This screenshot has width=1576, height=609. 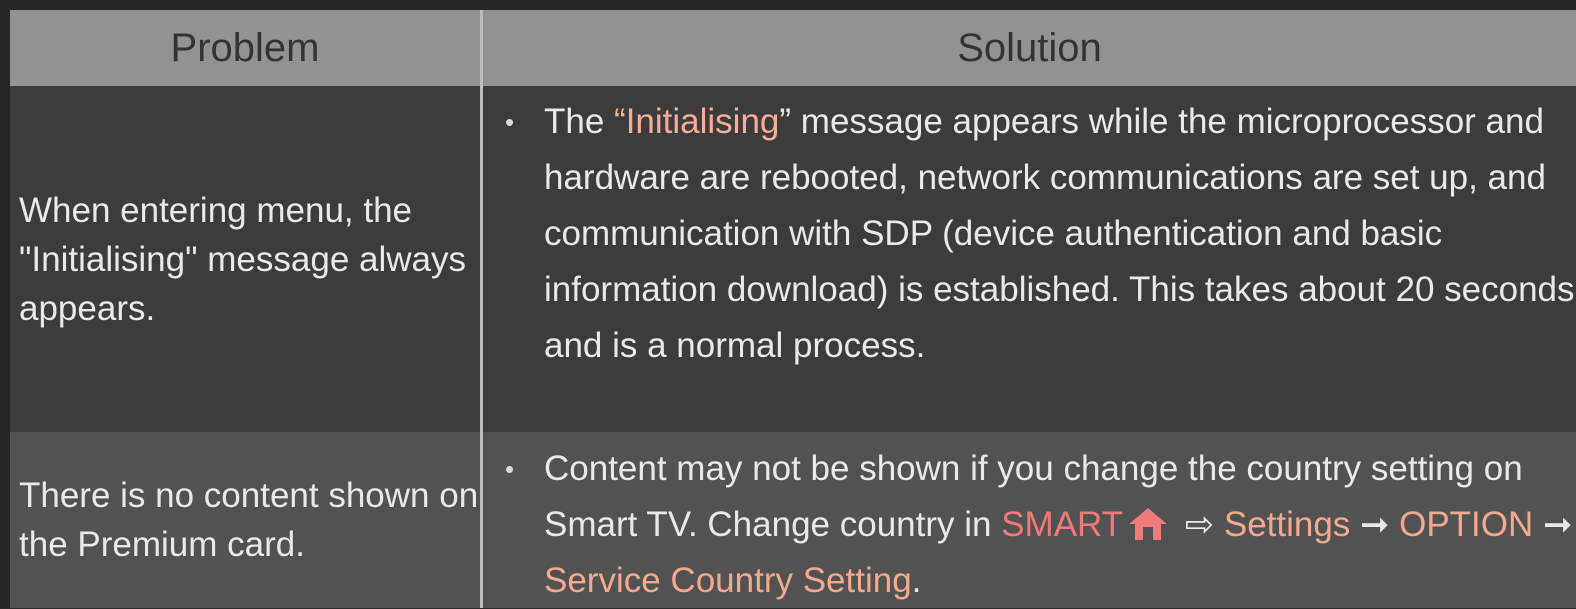 What do you see at coordinates (702, 121) in the screenshot?
I see `keyword-initialising: Initialising` at bounding box center [702, 121].